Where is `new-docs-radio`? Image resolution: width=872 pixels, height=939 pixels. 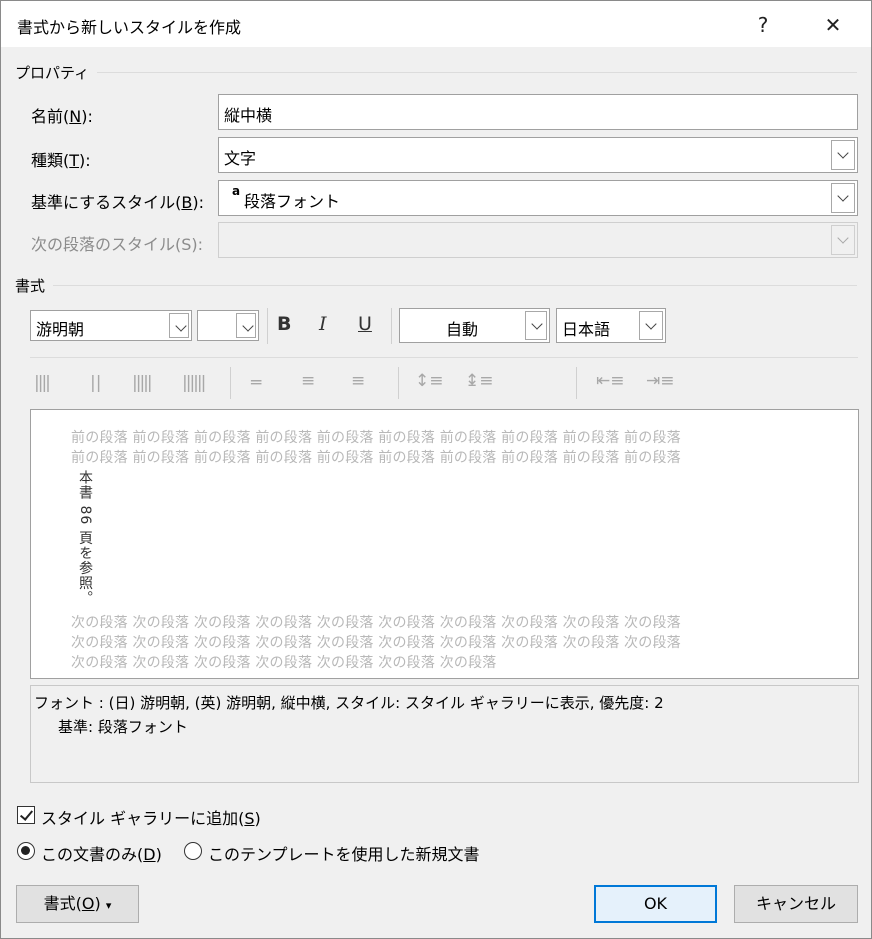
new-docs-radio is located at coordinates (193, 851).